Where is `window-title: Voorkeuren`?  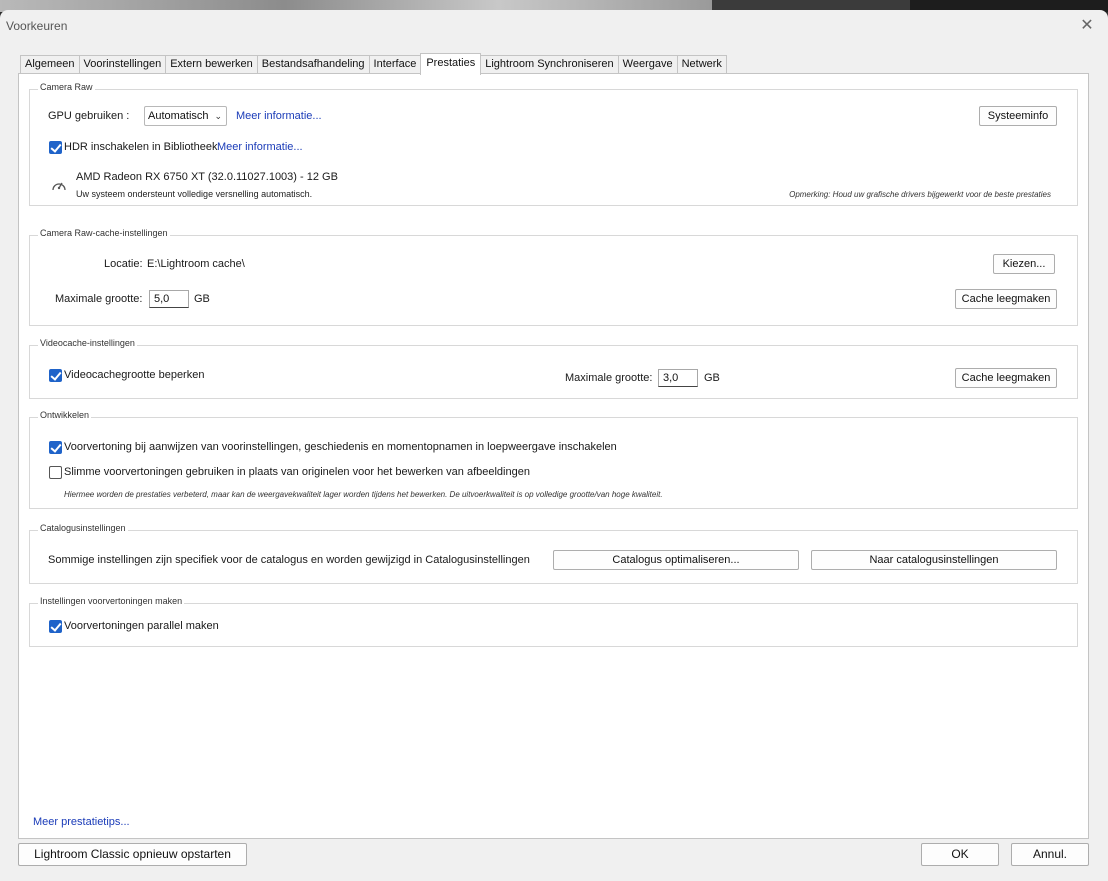 window-title: Voorkeuren is located at coordinates (37, 26).